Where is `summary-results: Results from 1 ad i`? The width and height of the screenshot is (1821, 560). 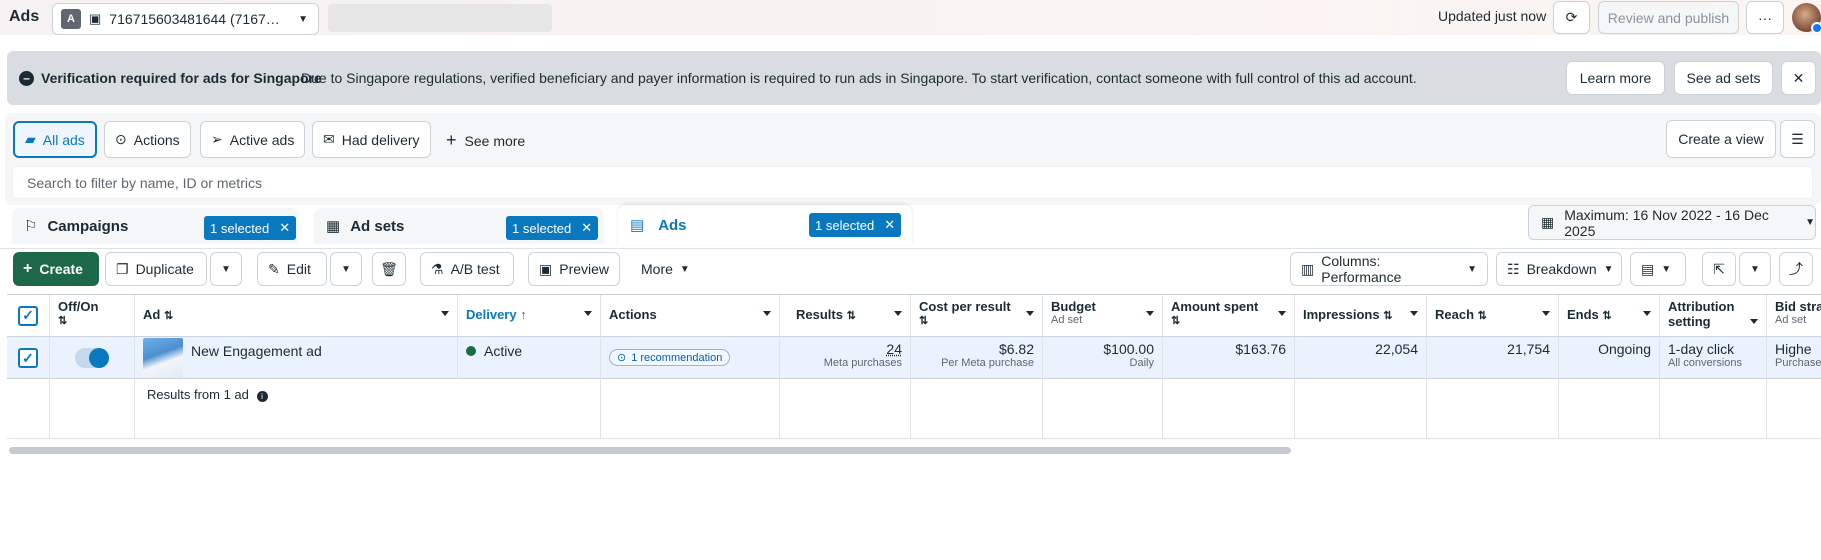
summary-results: Results from 1 ad i is located at coordinates (368, 409).